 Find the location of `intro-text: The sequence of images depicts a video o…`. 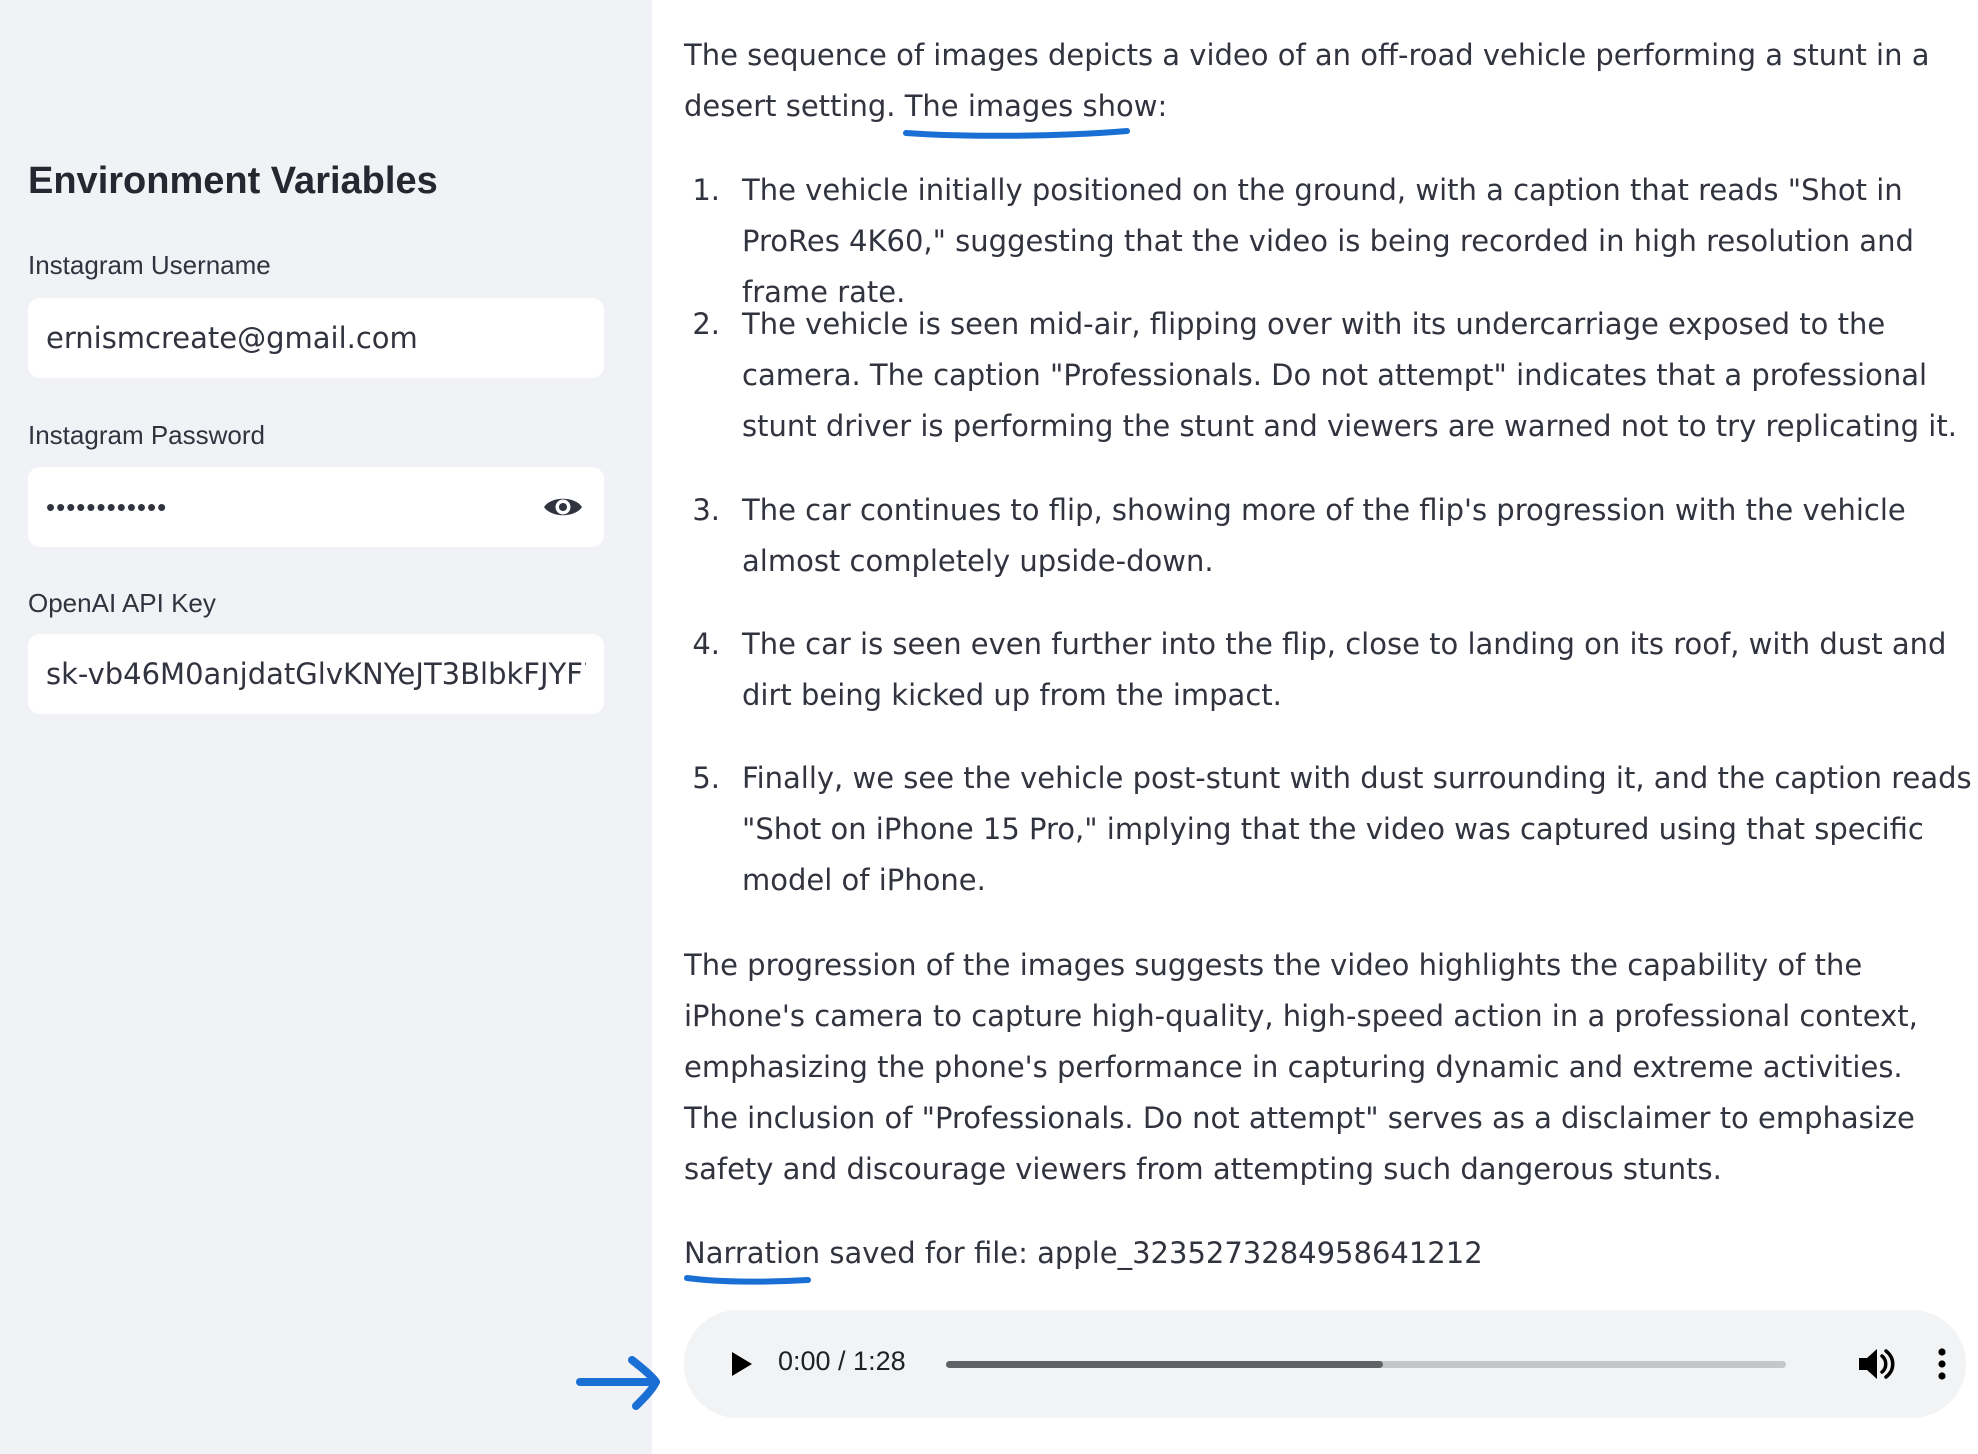

intro-text: The sequence of images depicts a video o… is located at coordinates (1307, 80).